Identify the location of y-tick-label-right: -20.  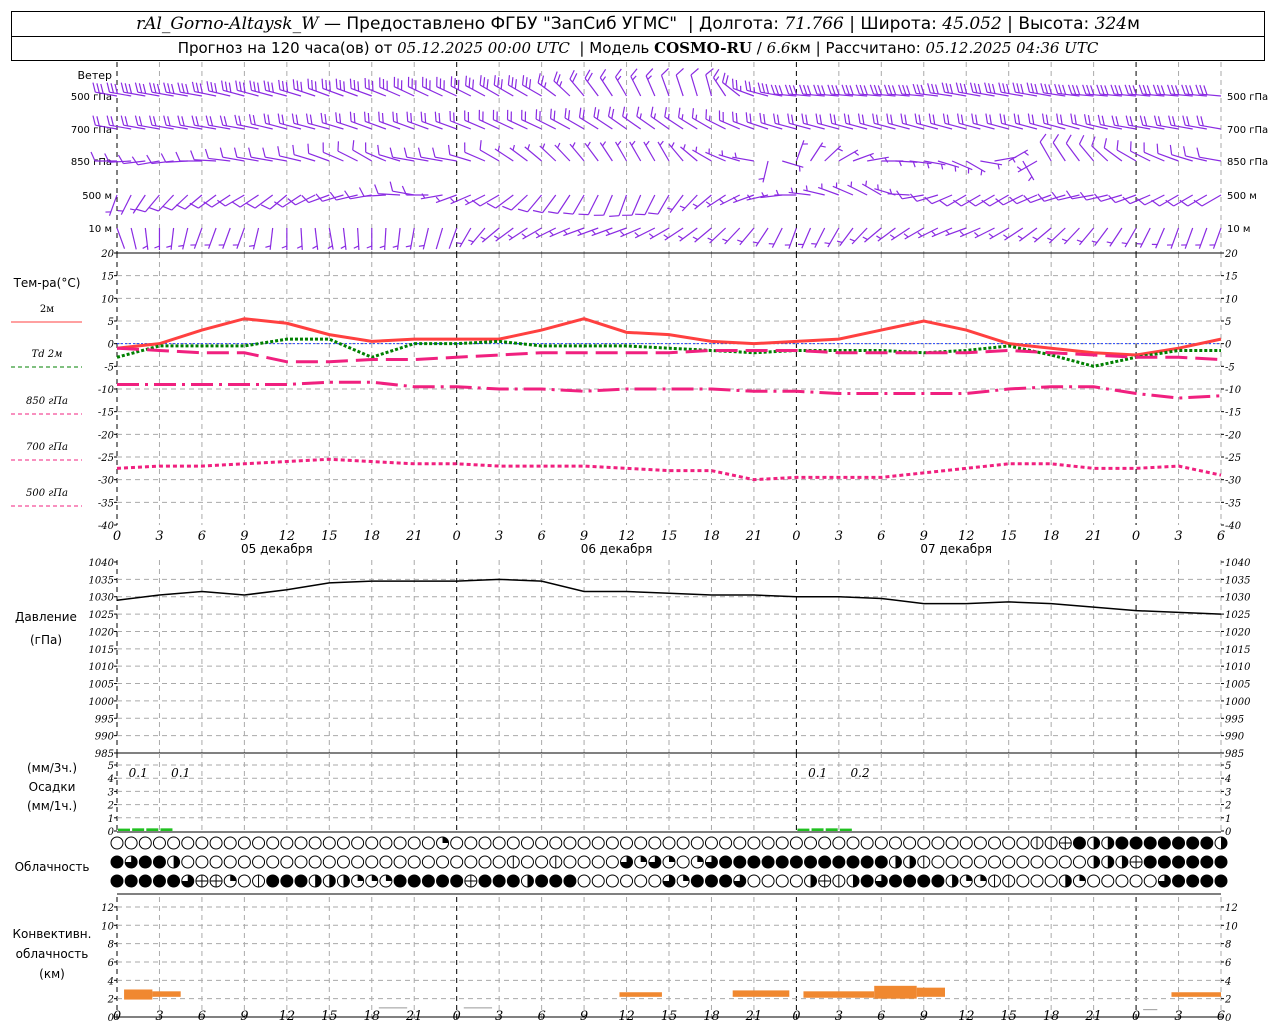
(1233, 435).